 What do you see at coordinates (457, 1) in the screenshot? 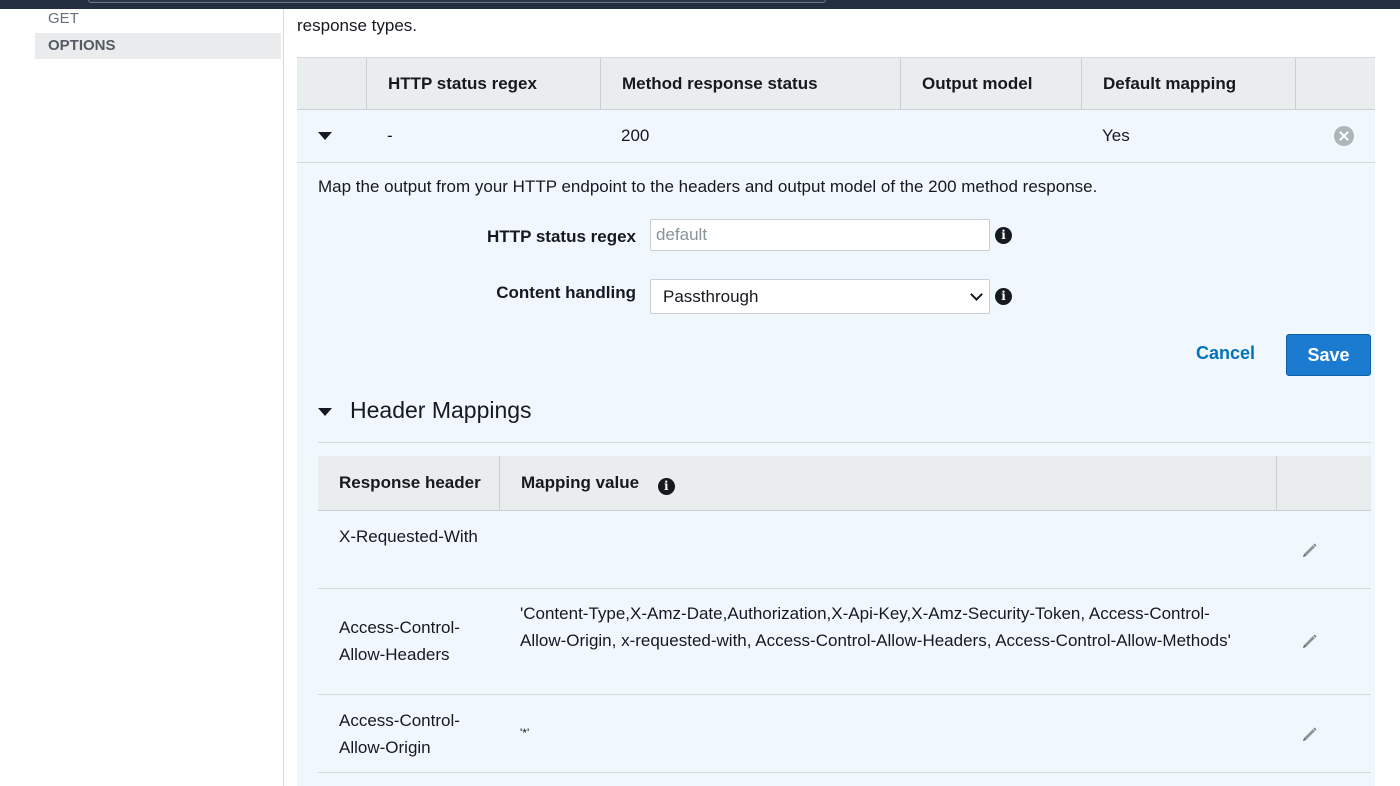
I see `top-search-box` at bounding box center [457, 1].